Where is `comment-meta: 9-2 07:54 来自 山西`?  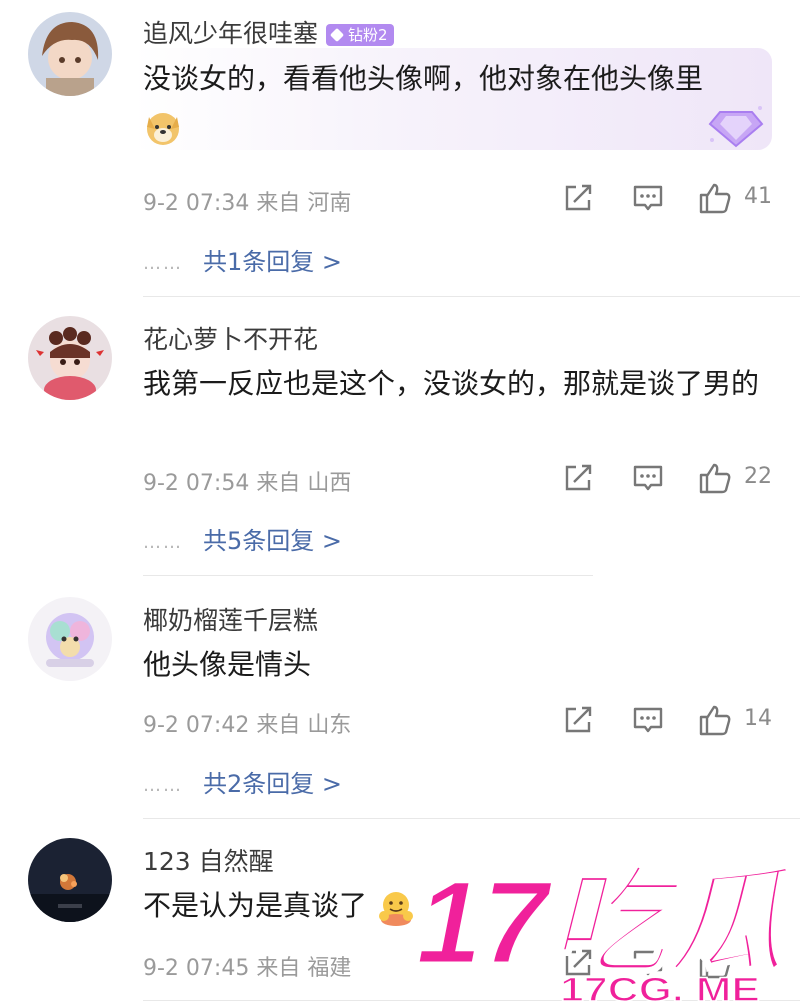
comment-meta: 9-2 07:54 来自 山西 is located at coordinates (247, 481).